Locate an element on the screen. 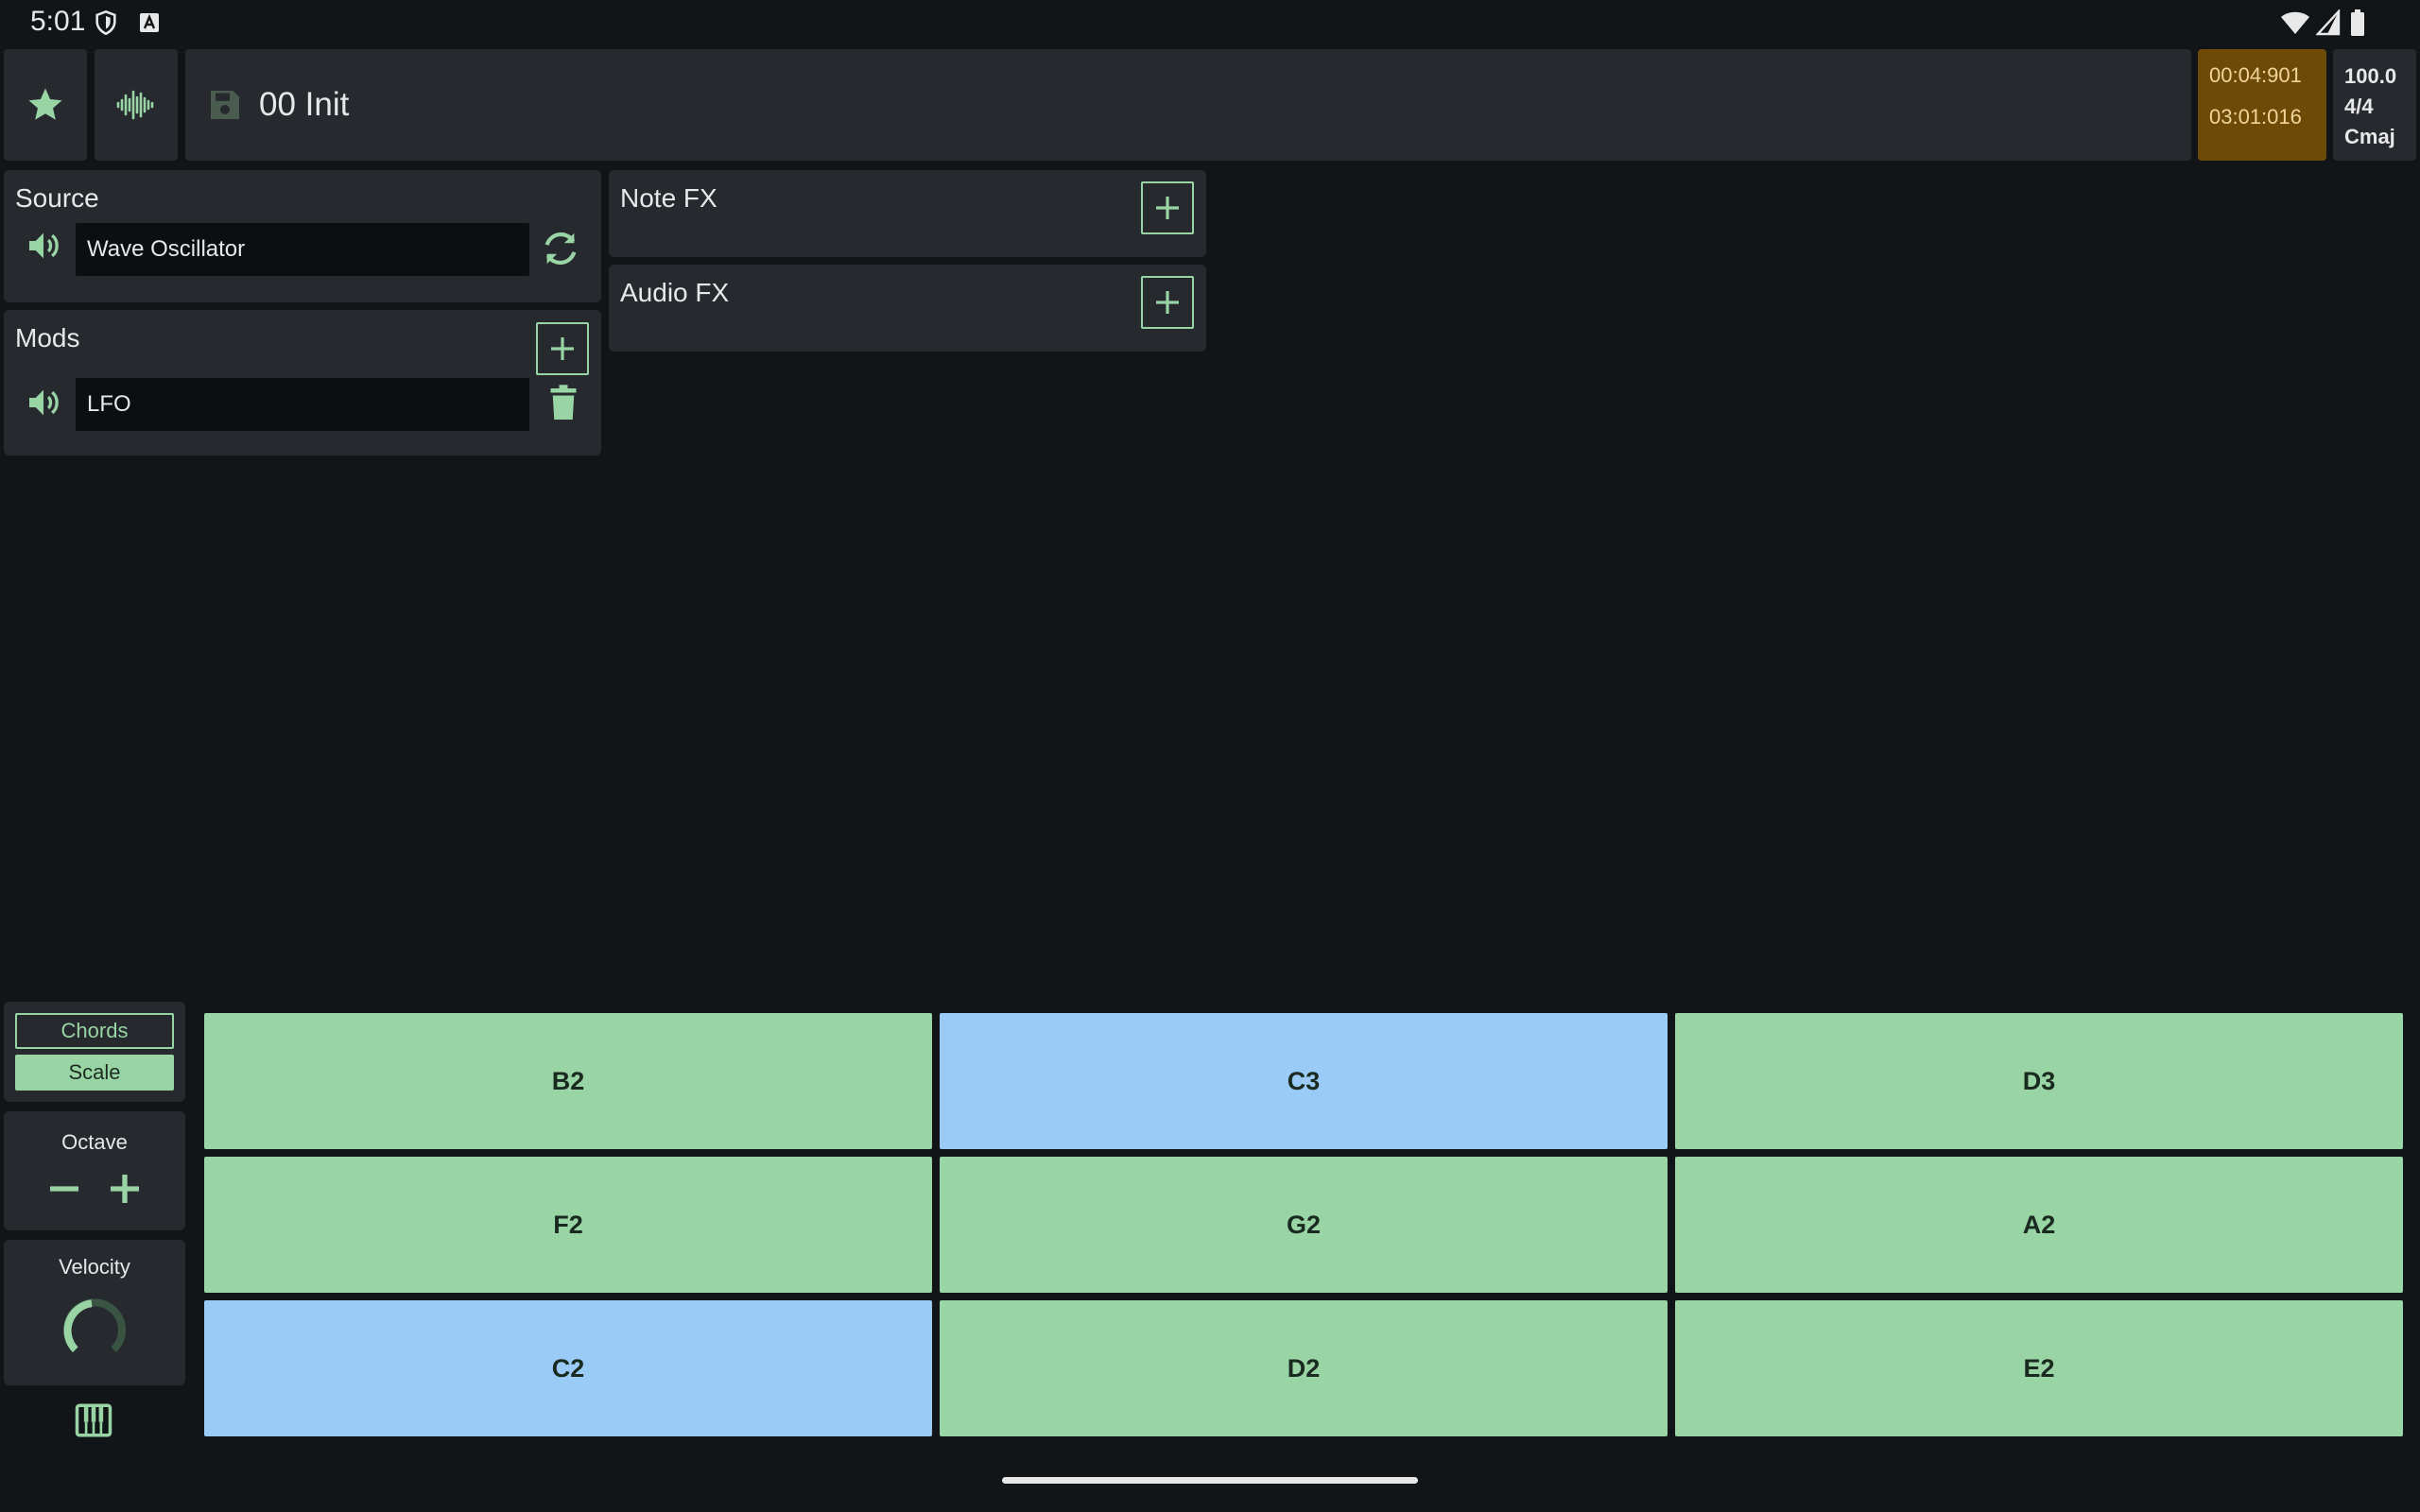  velocity-label: Velocity is located at coordinates (95, 1267).